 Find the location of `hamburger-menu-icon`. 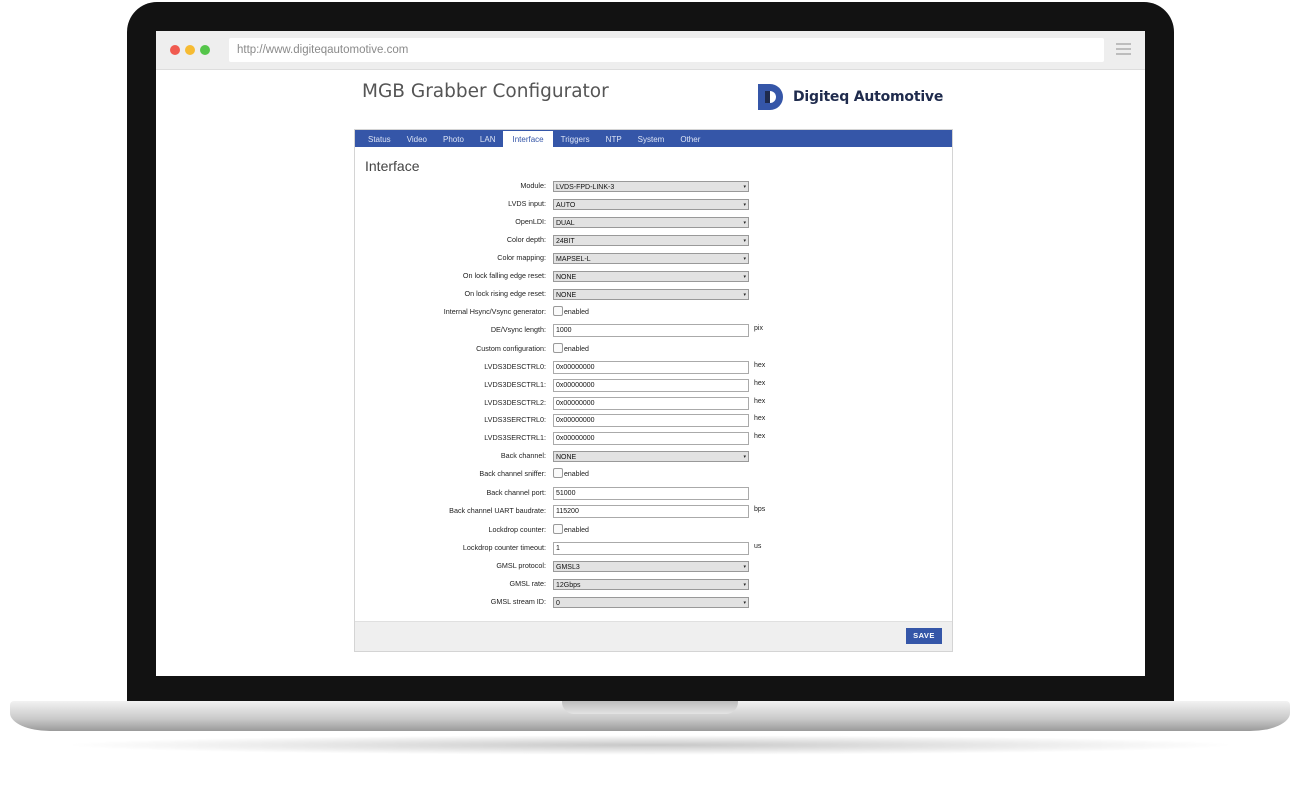

hamburger-menu-icon is located at coordinates (1123, 49).